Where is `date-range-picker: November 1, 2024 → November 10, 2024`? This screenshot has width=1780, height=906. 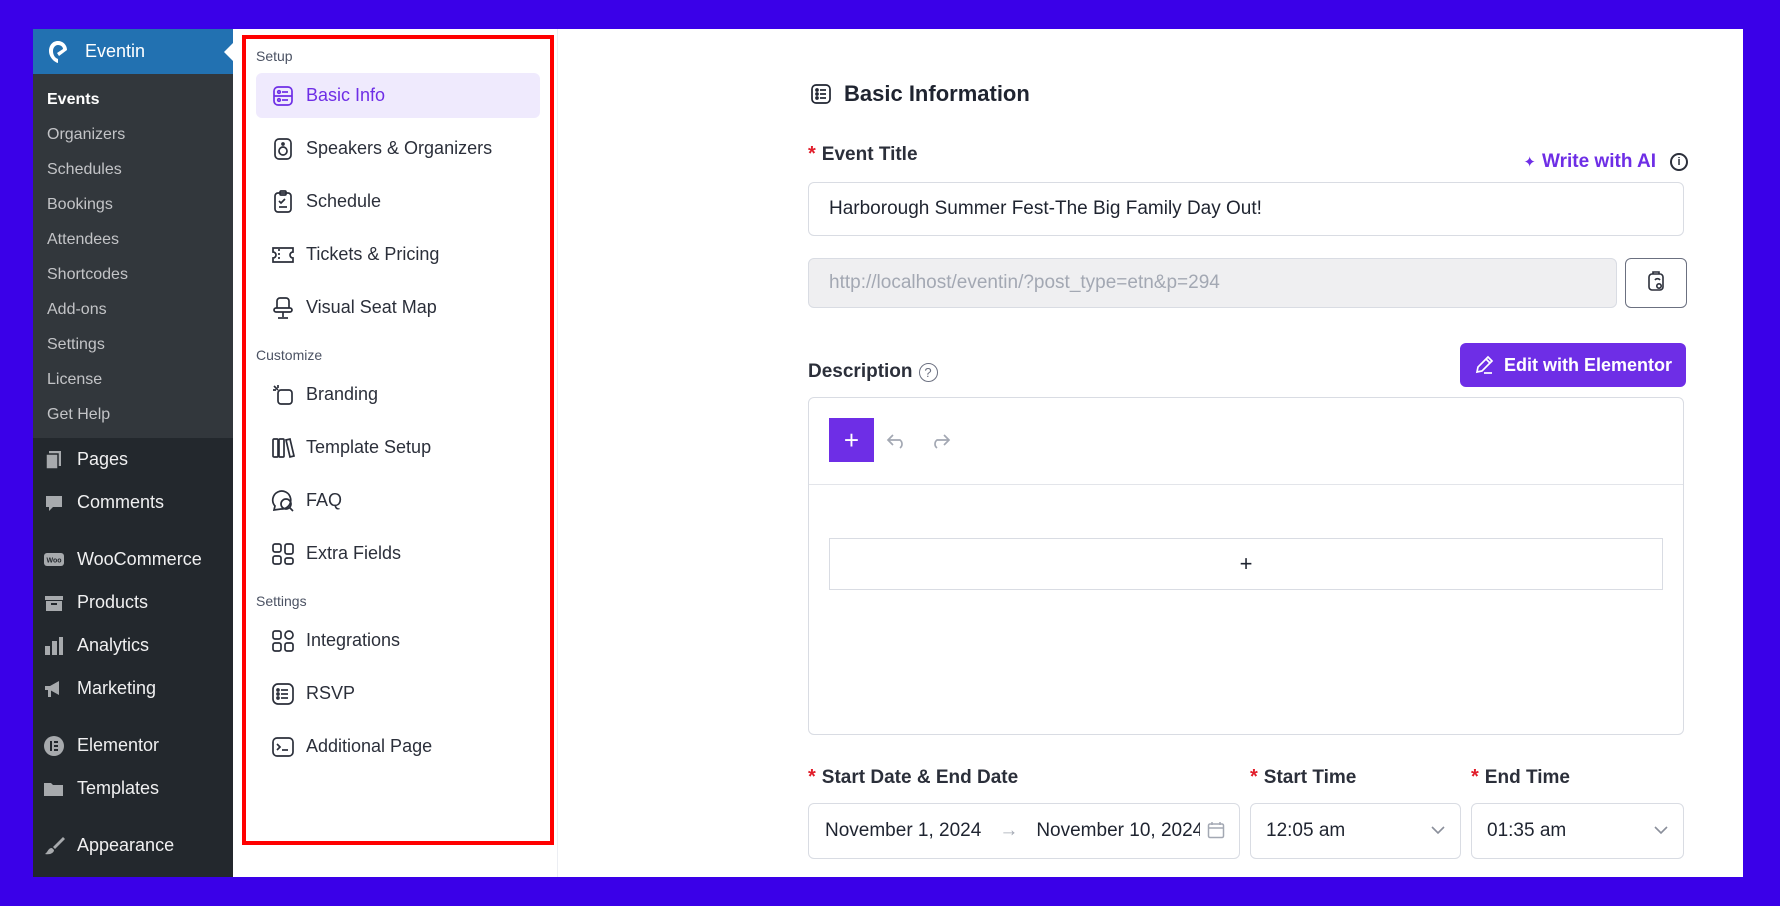
date-range-picker: November 1, 2024 → November 10, 2024 is located at coordinates (1024, 831).